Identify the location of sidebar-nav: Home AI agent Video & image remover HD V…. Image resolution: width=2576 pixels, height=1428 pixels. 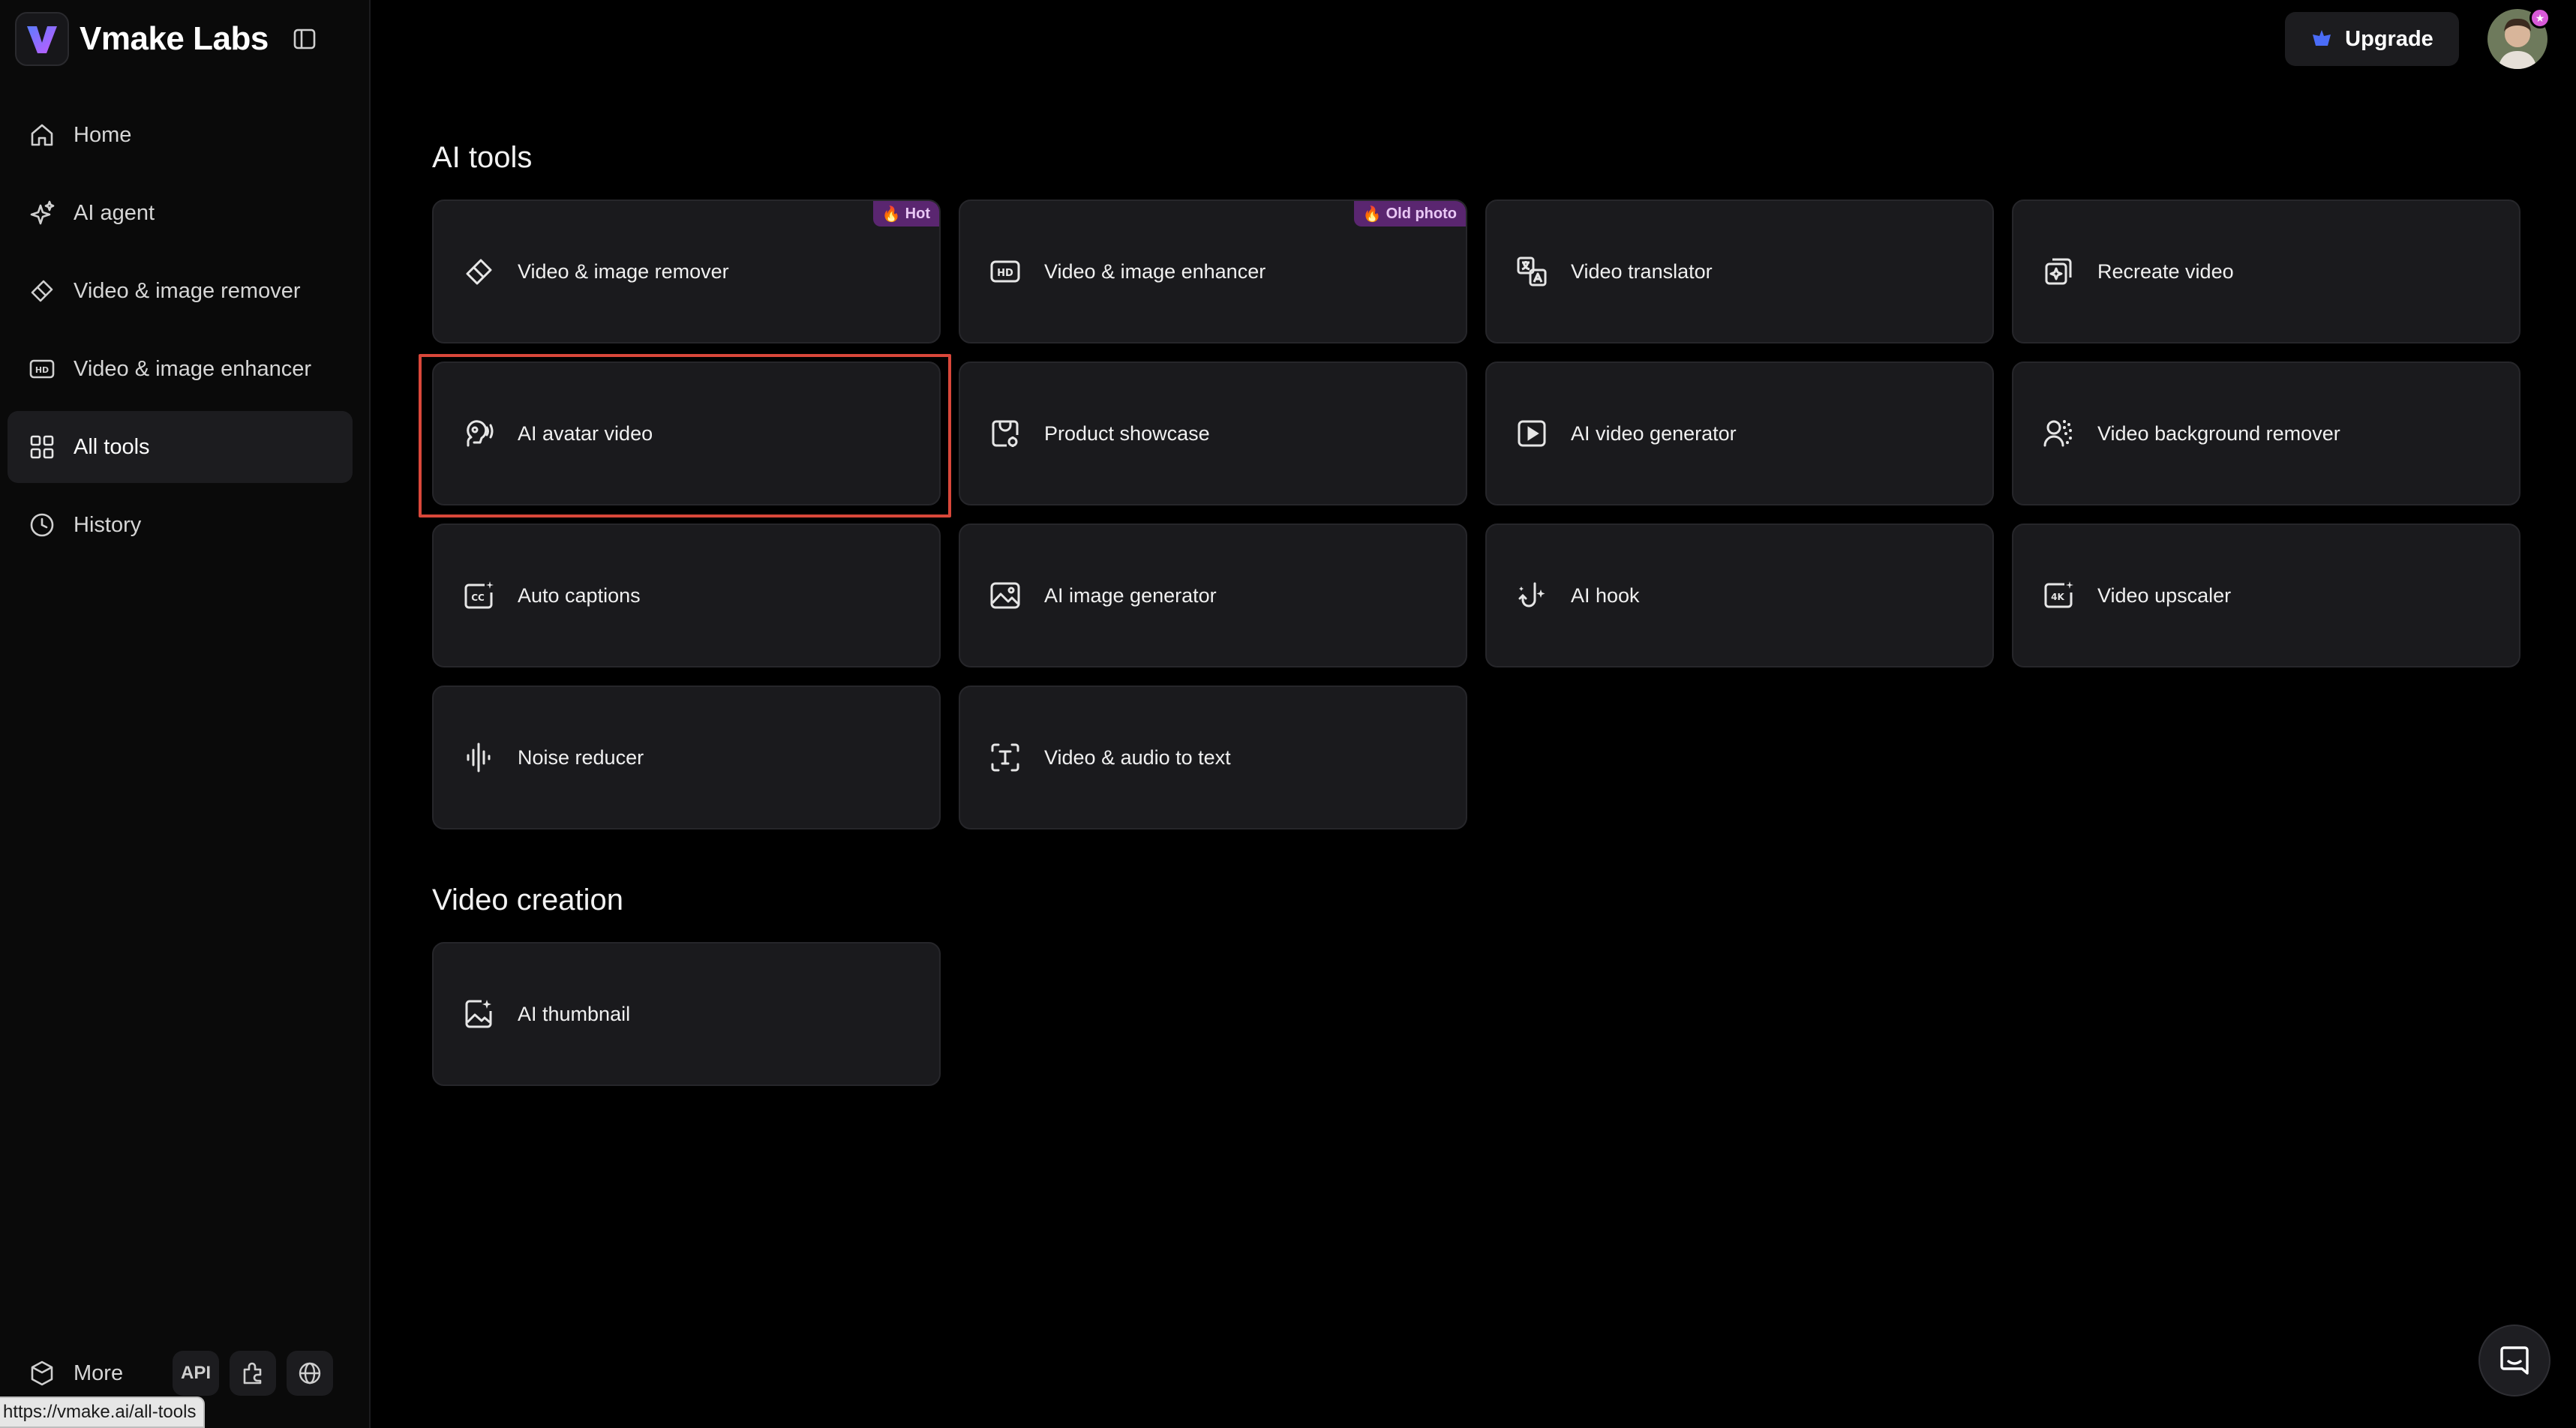
(180, 333).